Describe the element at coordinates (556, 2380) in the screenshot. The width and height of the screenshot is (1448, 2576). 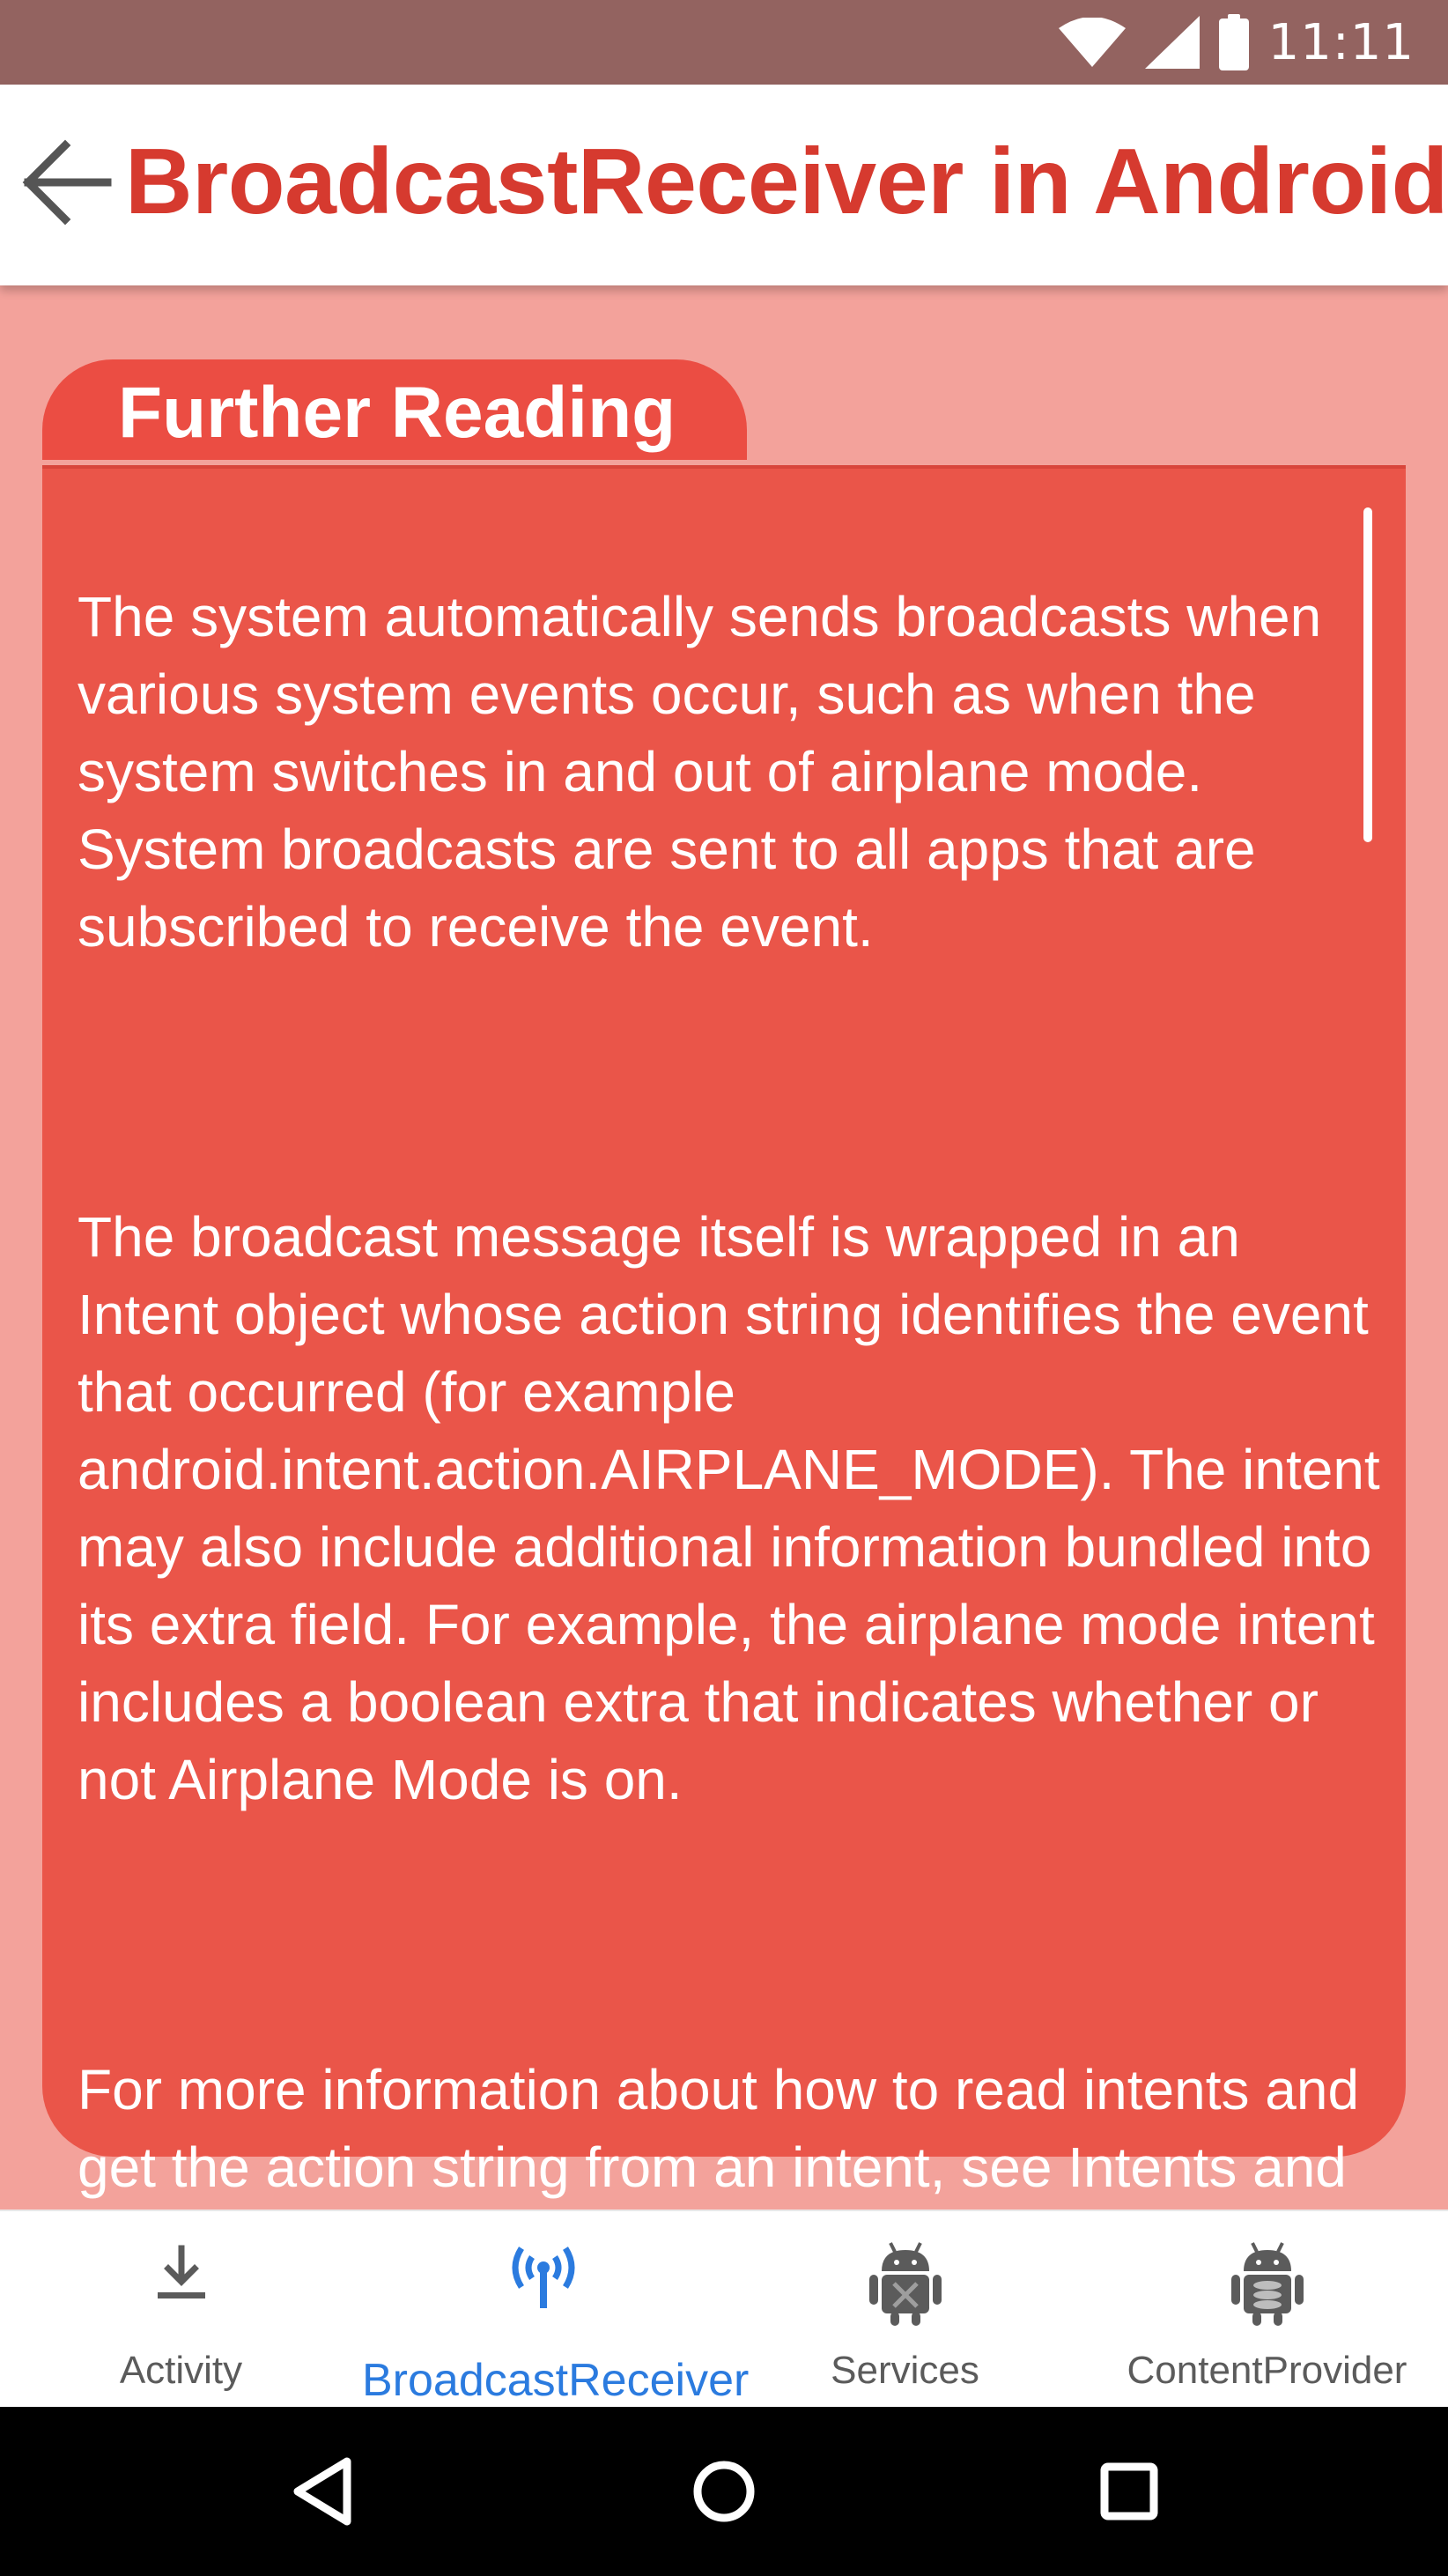
I see `nav-label-broadcastreceiver: BroadcastReceiver` at that location.